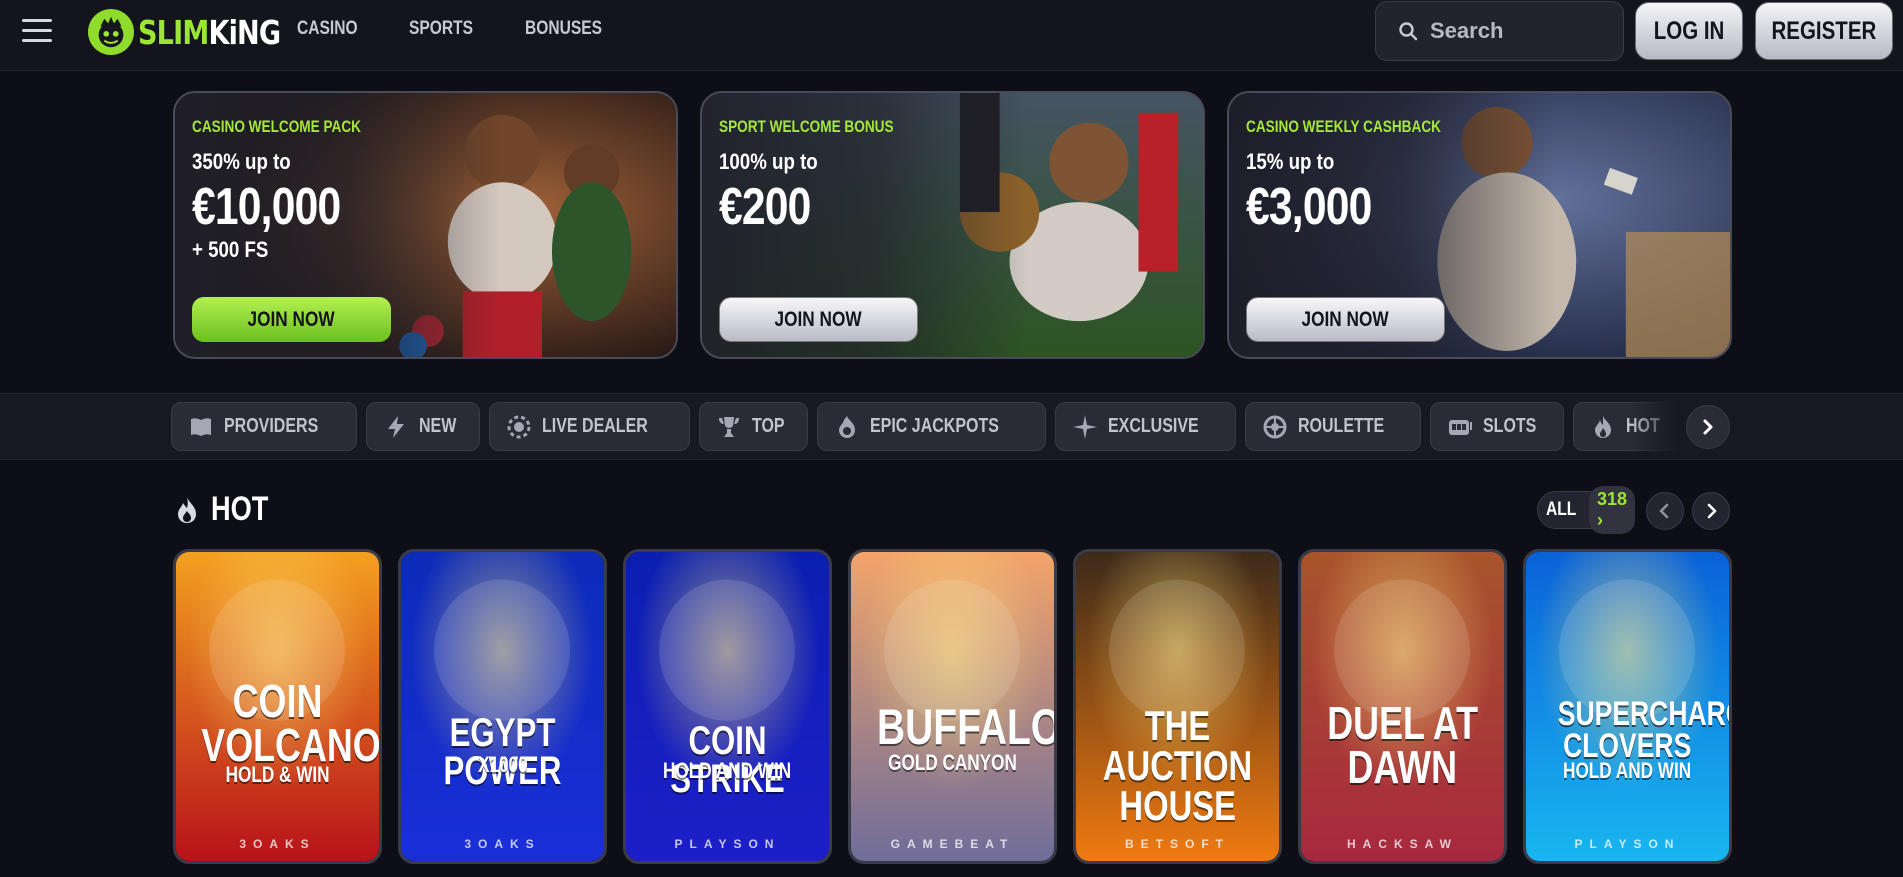  I want to click on category-next-button, so click(1708, 427).